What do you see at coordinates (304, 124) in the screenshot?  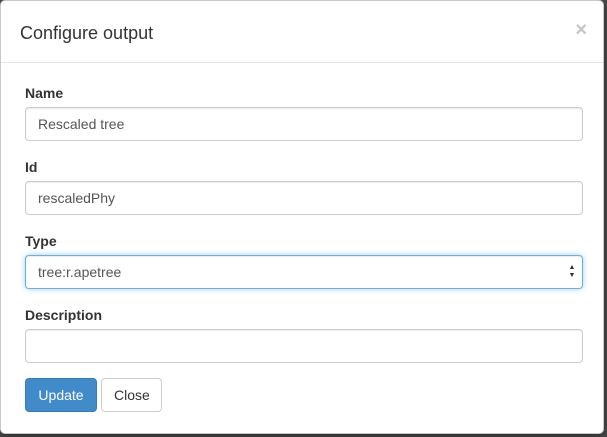 I see `name-input` at bounding box center [304, 124].